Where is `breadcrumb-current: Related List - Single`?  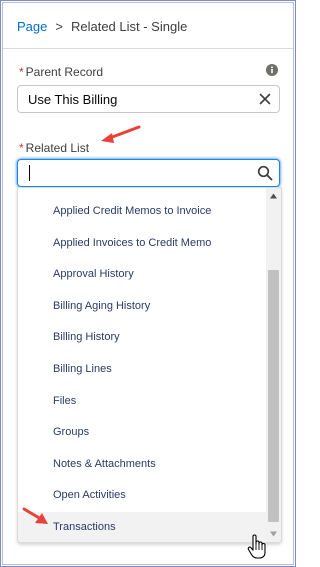
breadcrumb-current: Related List - Single is located at coordinates (129, 26).